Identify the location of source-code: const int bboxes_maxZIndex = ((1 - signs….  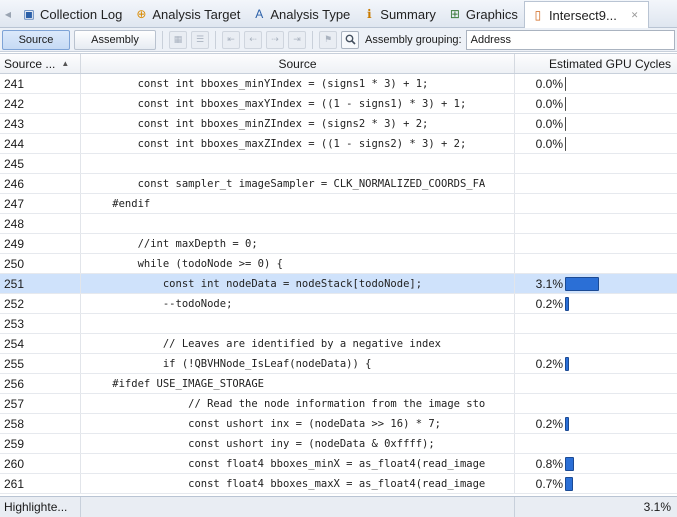
(298, 143).